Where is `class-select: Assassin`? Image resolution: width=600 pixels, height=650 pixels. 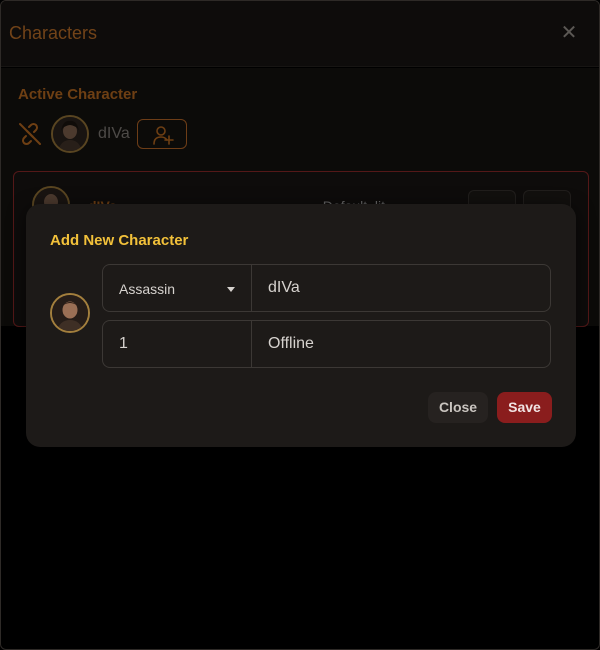 class-select: Assassin is located at coordinates (177, 288).